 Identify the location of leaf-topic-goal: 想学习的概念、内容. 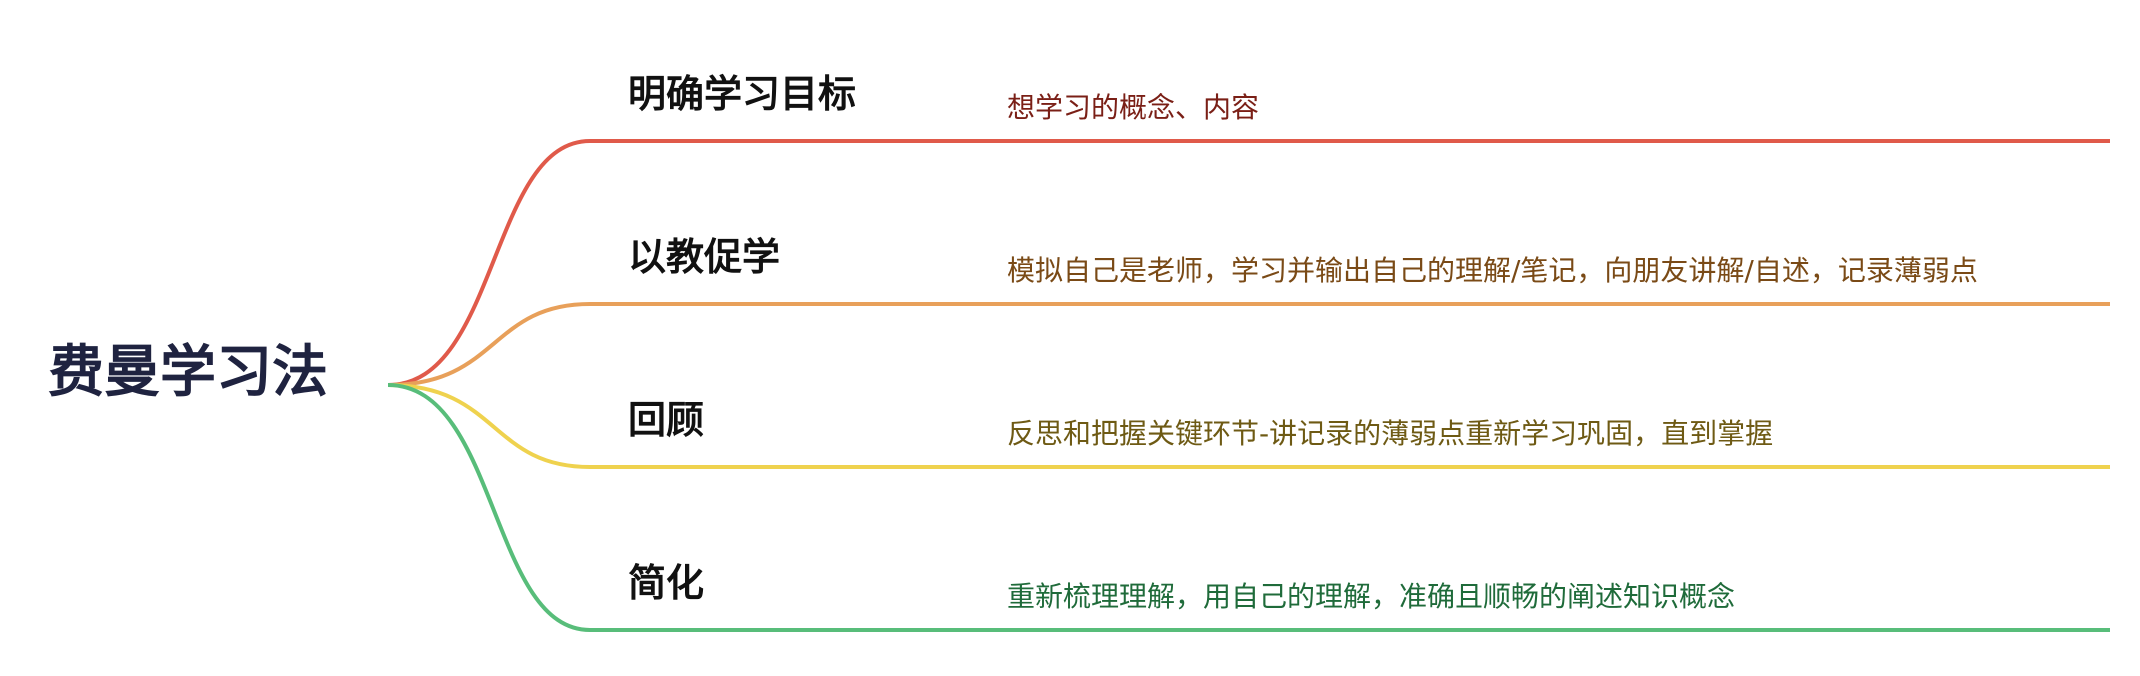
(1133, 108).